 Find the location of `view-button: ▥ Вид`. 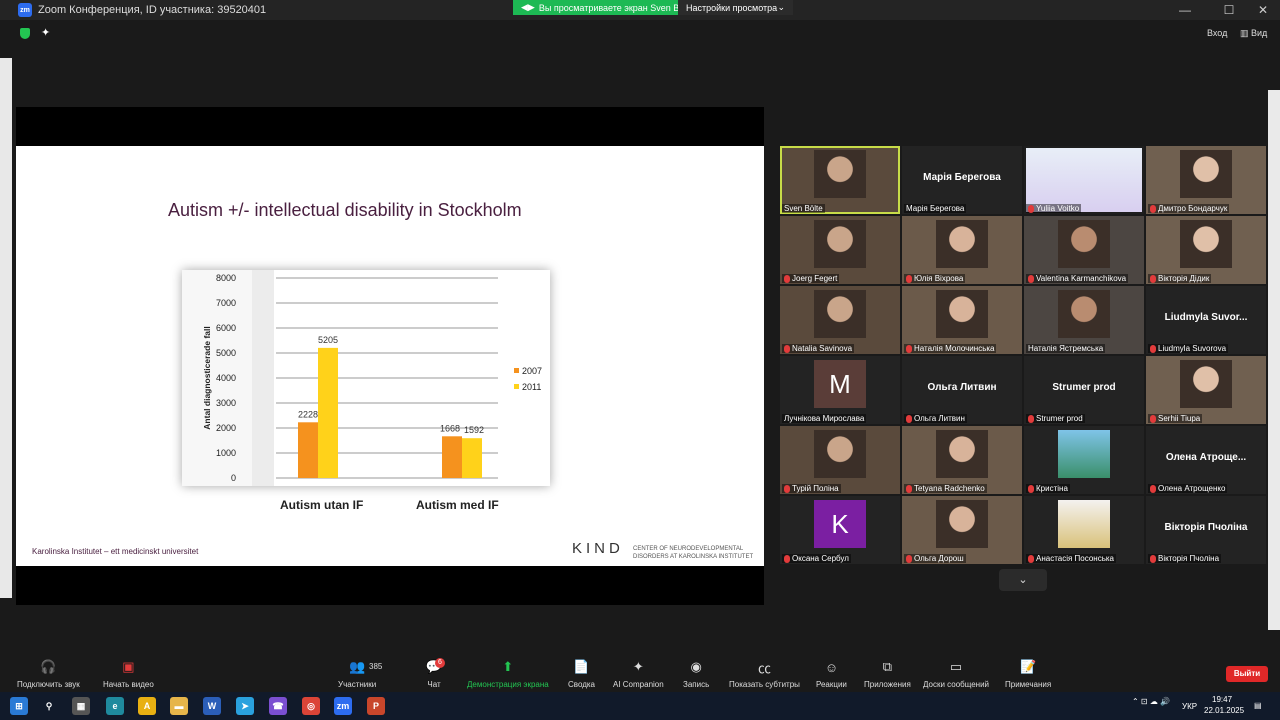

view-button: ▥ Вид is located at coordinates (1253, 33).